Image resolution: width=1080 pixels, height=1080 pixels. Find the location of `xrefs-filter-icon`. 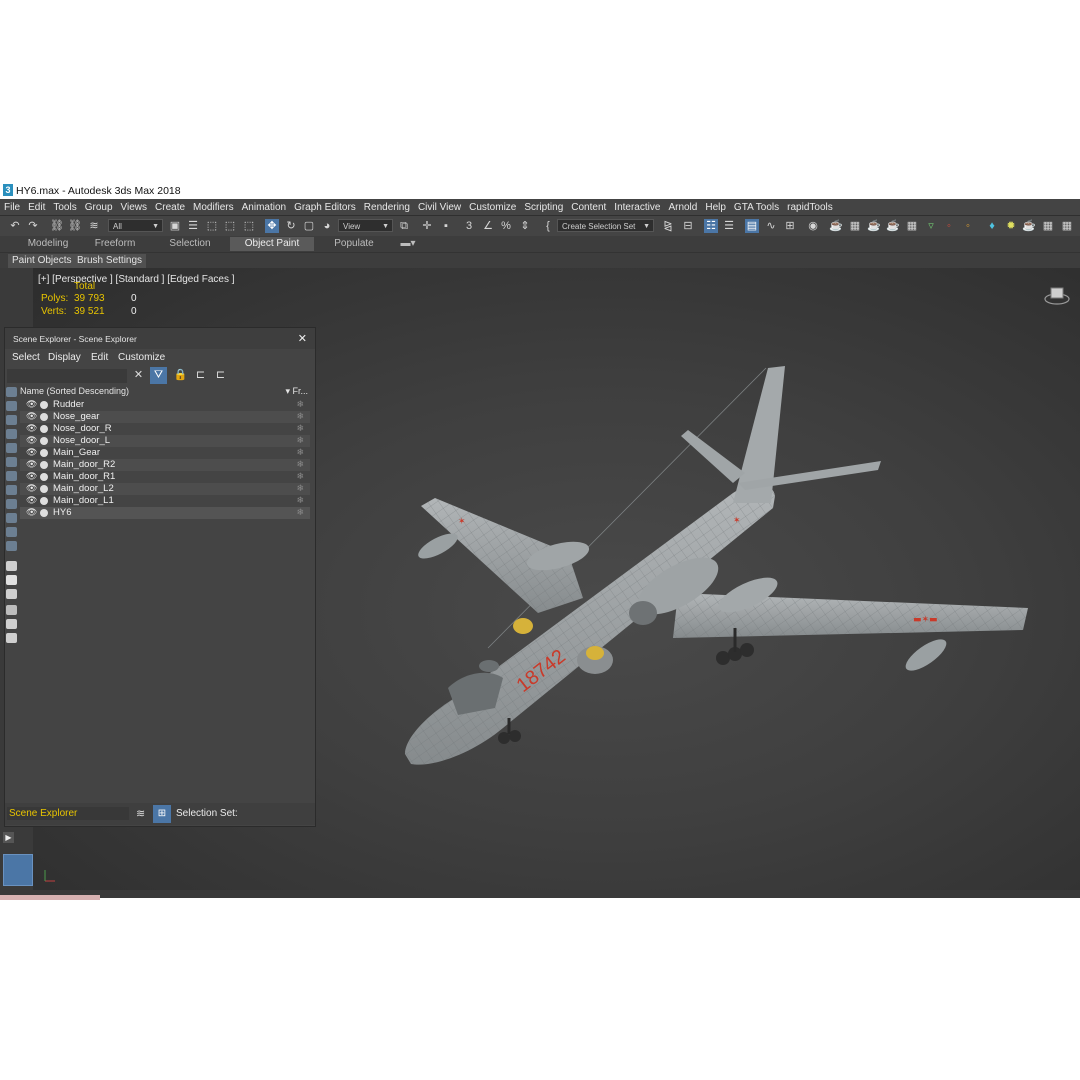

xrefs-filter-icon is located at coordinates (11, 490).